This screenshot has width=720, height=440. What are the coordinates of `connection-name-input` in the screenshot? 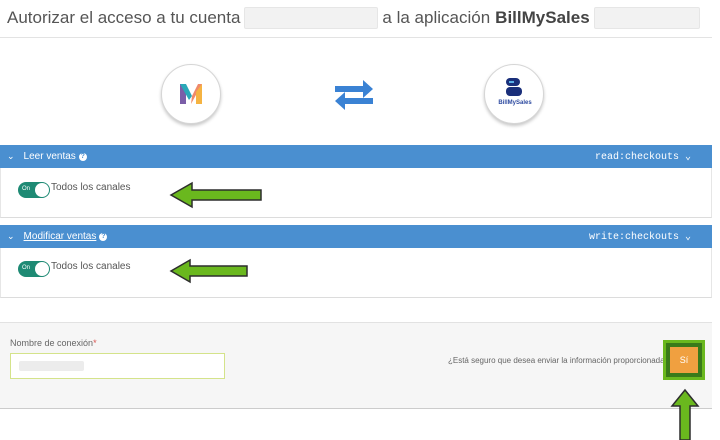 It's located at (117, 366).